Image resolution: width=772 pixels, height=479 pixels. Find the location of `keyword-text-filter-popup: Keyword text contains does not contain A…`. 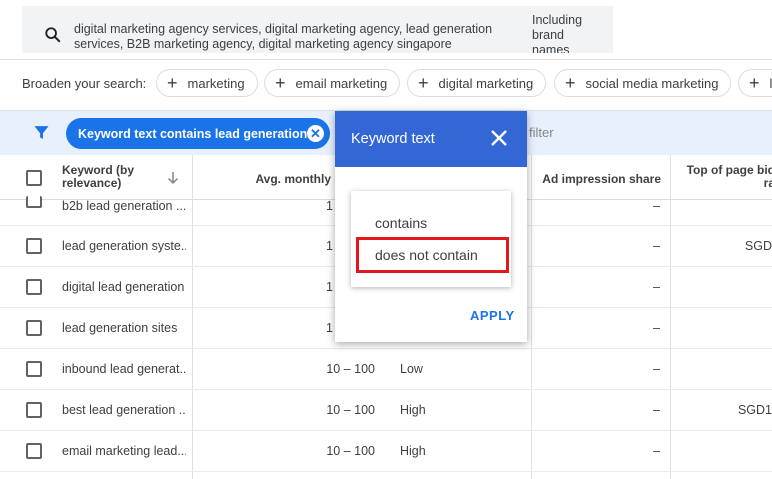

keyword-text-filter-popup: Keyword text contains does not contain A… is located at coordinates (431, 226).